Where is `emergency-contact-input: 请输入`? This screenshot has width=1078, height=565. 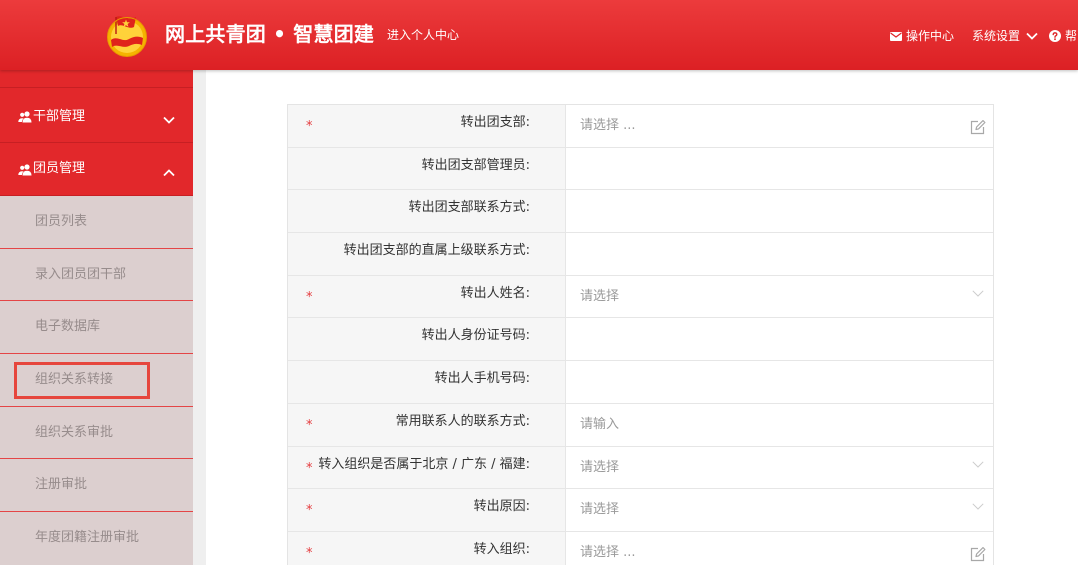 emergency-contact-input: 请输入 is located at coordinates (779, 425).